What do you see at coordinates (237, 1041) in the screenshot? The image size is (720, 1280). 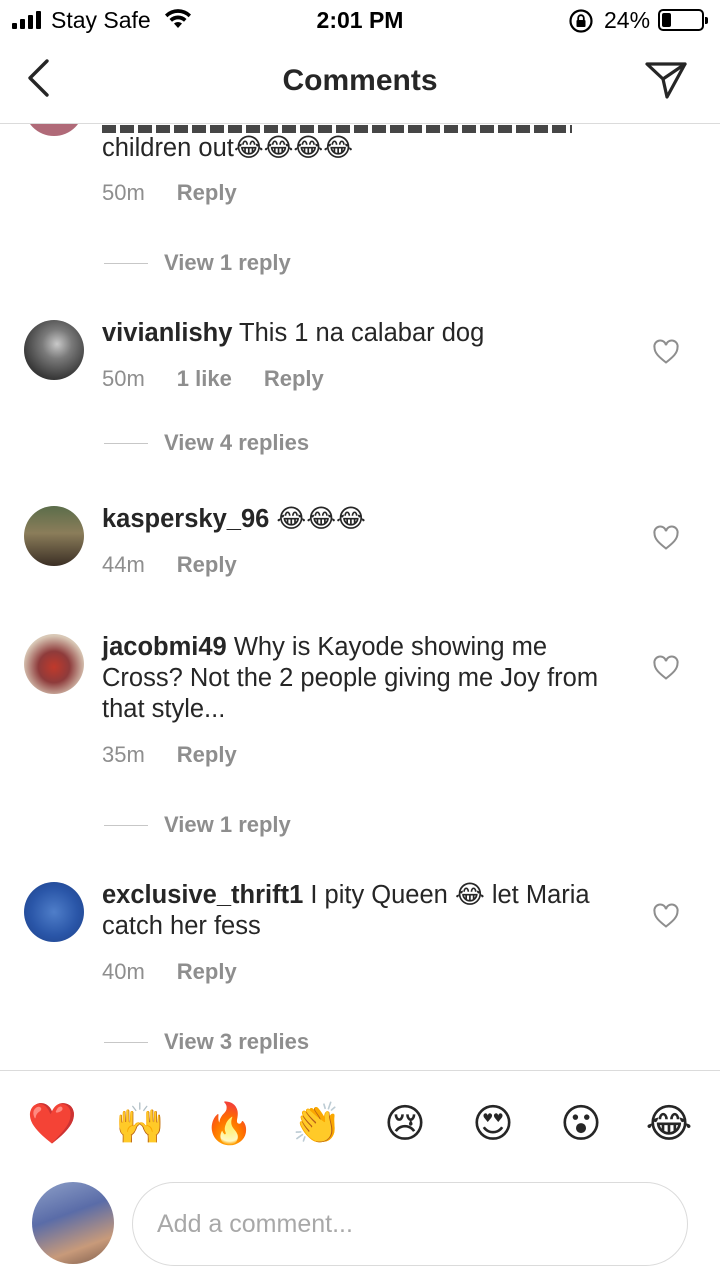 I see `view-replies-label: View 3 replies` at bounding box center [237, 1041].